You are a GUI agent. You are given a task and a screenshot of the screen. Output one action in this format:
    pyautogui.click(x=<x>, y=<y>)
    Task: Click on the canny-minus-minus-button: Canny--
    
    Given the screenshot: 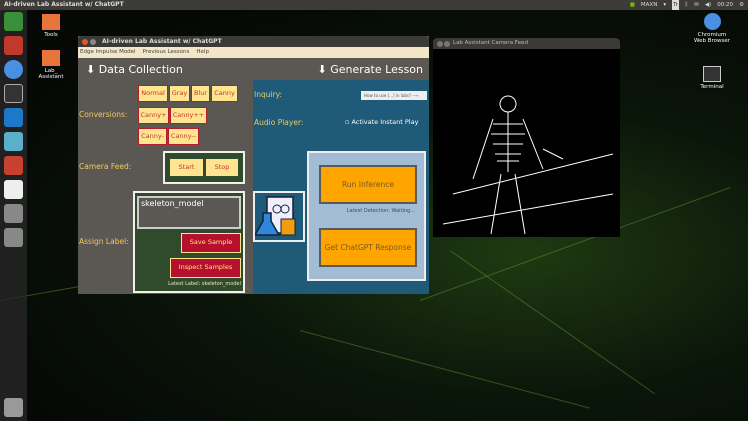 What is the action you would take?
    pyautogui.click(x=183, y=136)
    